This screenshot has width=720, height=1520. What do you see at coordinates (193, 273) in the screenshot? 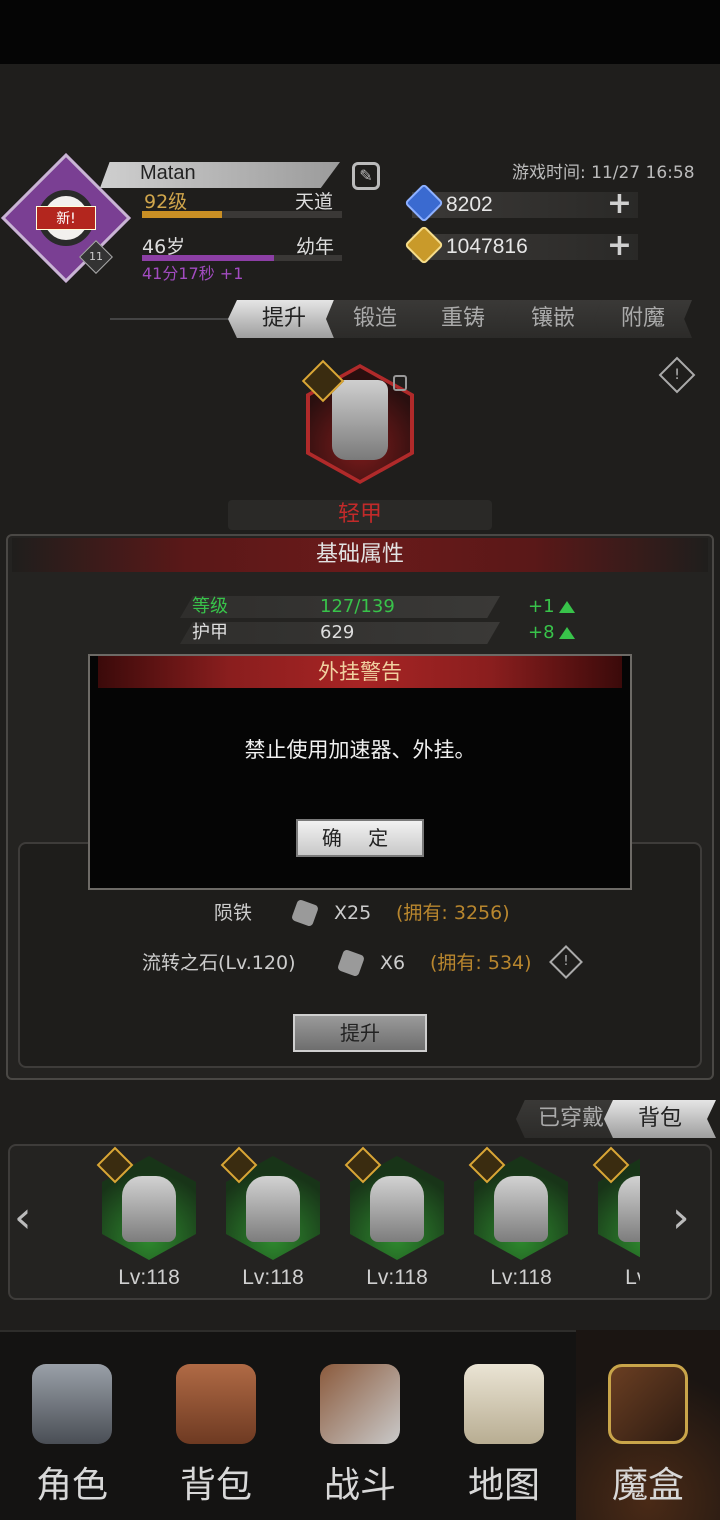
I see `age-timer: 41分17秒 +1` at bounding box center [193, 273].